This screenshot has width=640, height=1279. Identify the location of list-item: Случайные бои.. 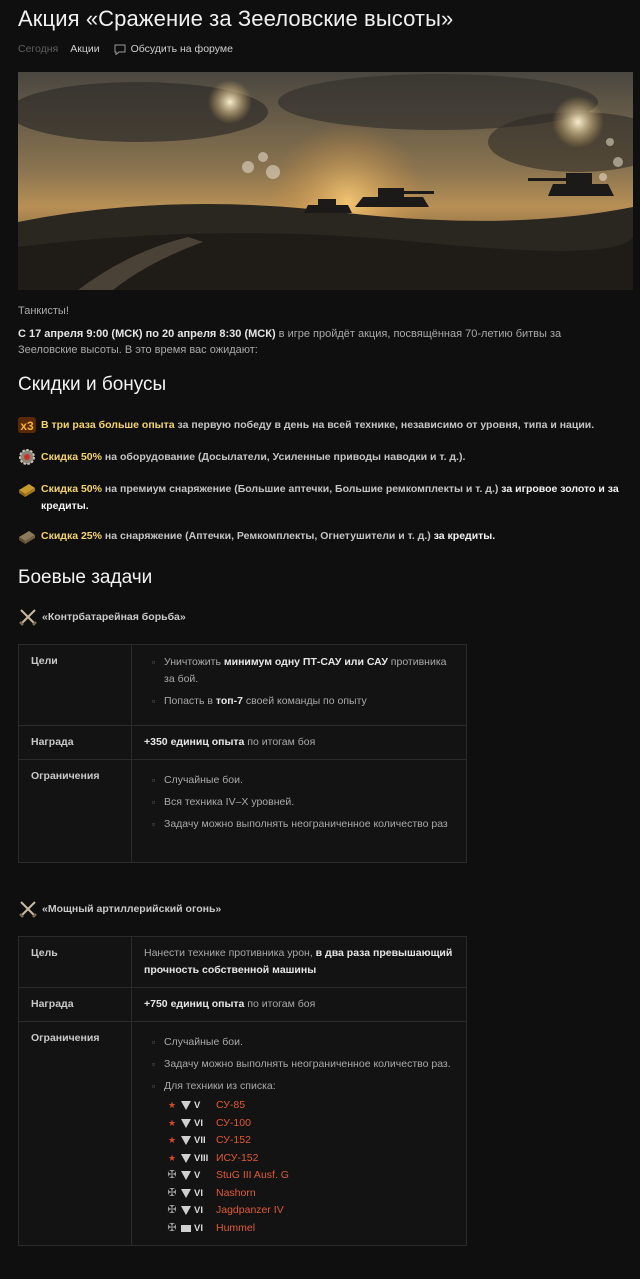
(300, 780).